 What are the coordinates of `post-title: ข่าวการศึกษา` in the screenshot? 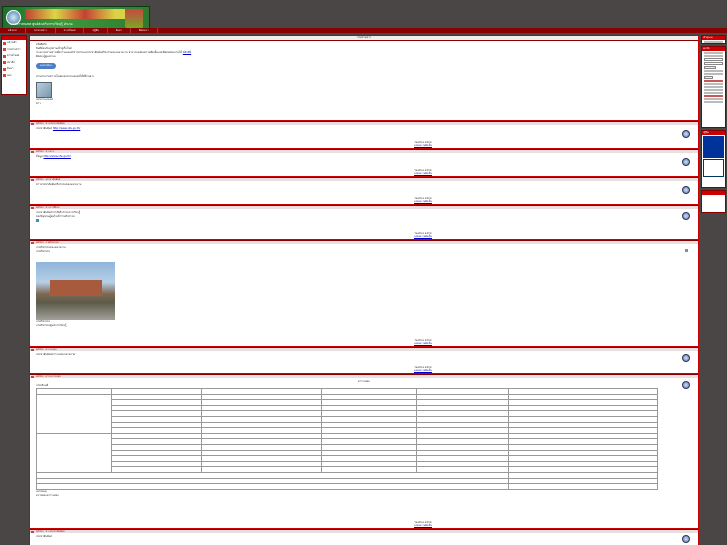 It's located at (53, 208).